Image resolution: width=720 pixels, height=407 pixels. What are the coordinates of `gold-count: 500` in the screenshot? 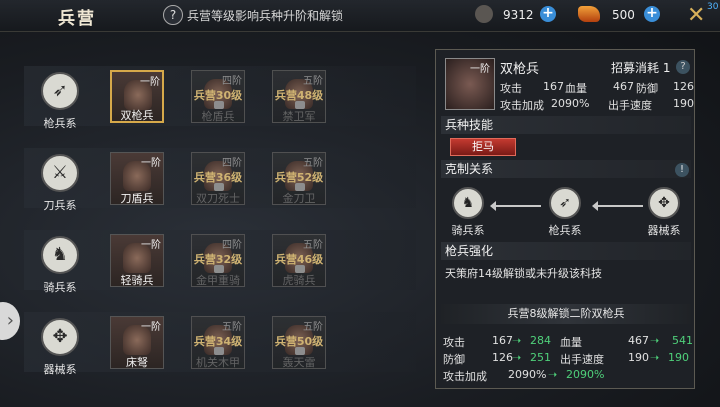 It's located at (623, 15).